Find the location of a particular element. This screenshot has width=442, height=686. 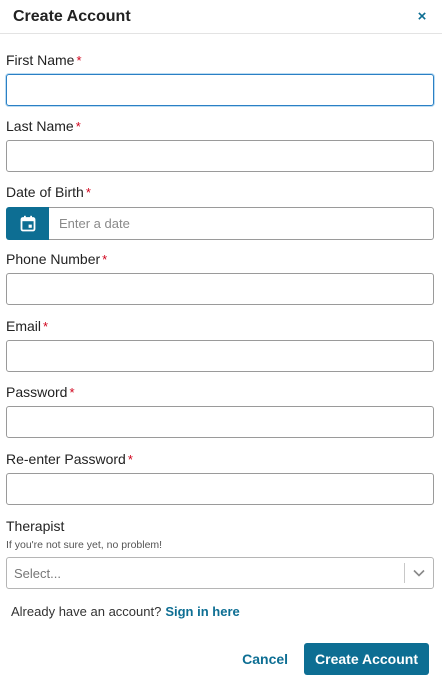

therapist-label: Therapist is located at coordinates (35, 526).